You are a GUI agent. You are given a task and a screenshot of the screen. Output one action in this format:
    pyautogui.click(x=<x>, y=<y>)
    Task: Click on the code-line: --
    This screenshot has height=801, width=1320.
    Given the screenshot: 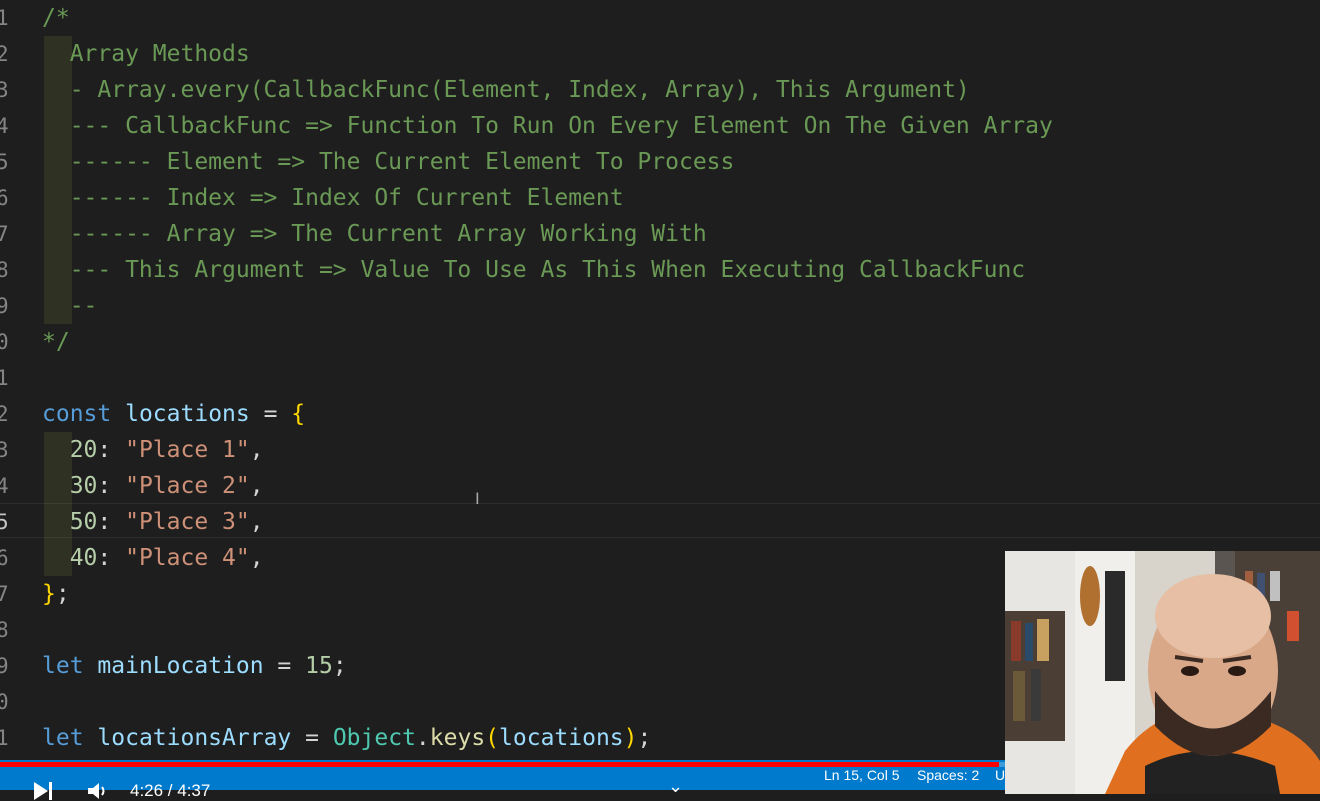 What is the action you would take?
    pyautogui.click(x=70, y=306)
    